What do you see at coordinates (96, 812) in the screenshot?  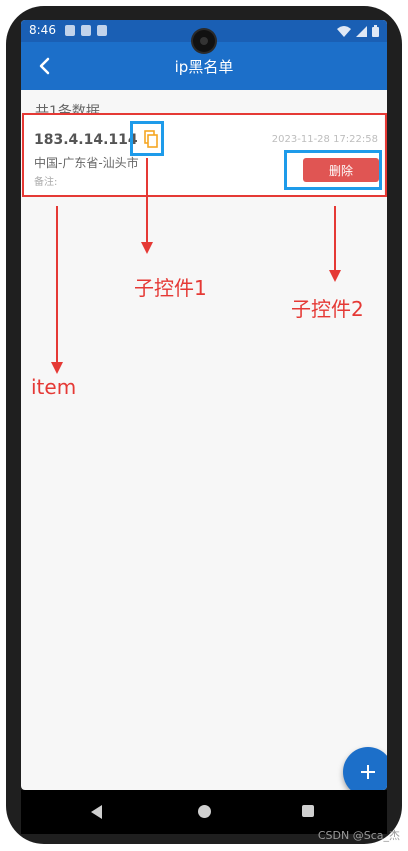 I see `nav-back-icon` at bounding box center [96, 812].